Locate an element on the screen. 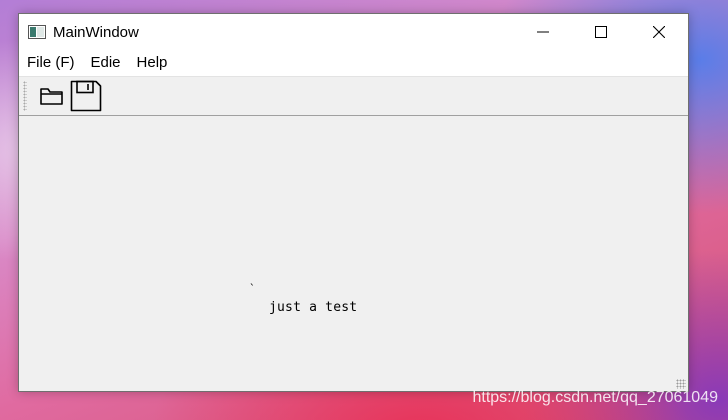 This screenshot has height=420, width=728. toolbar is located at coordinates (353, 96).